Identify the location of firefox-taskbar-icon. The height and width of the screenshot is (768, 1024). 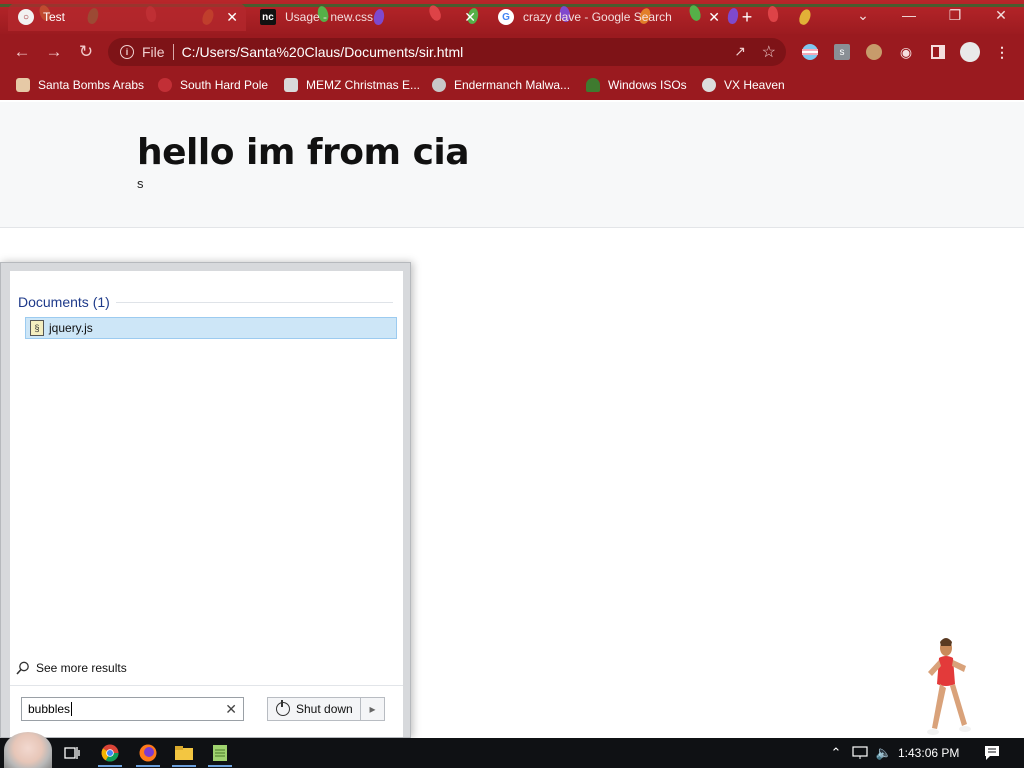
(148, 753).